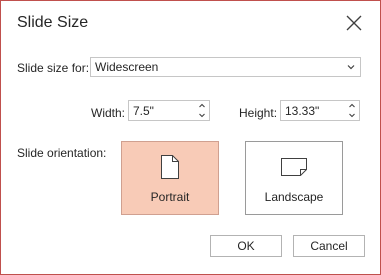 Image resolution: width=381 pixels, height=275 pixels. I want to click on slide-size-value: Widescreen, so click(127, 67).